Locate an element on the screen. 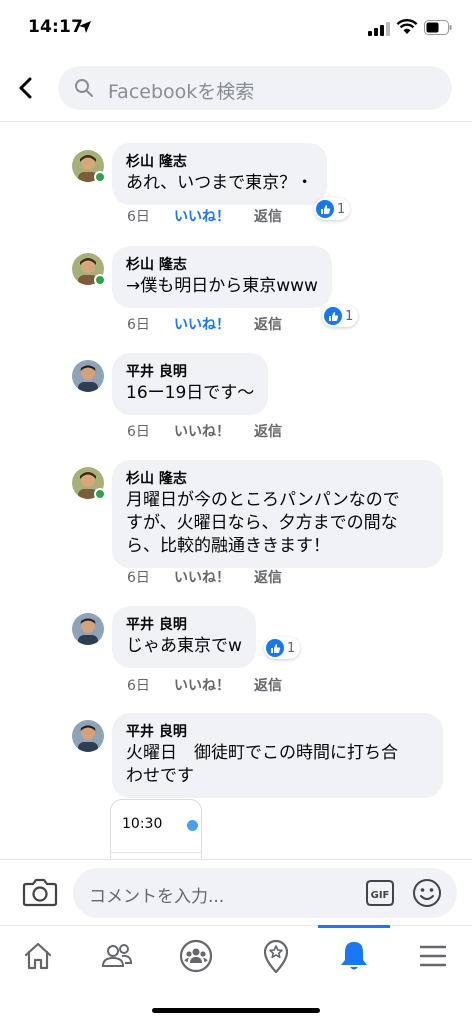  comment-bubble: 杉山 隆志 あれ、いつまで東京？・ is located at coordinates (220, 174).